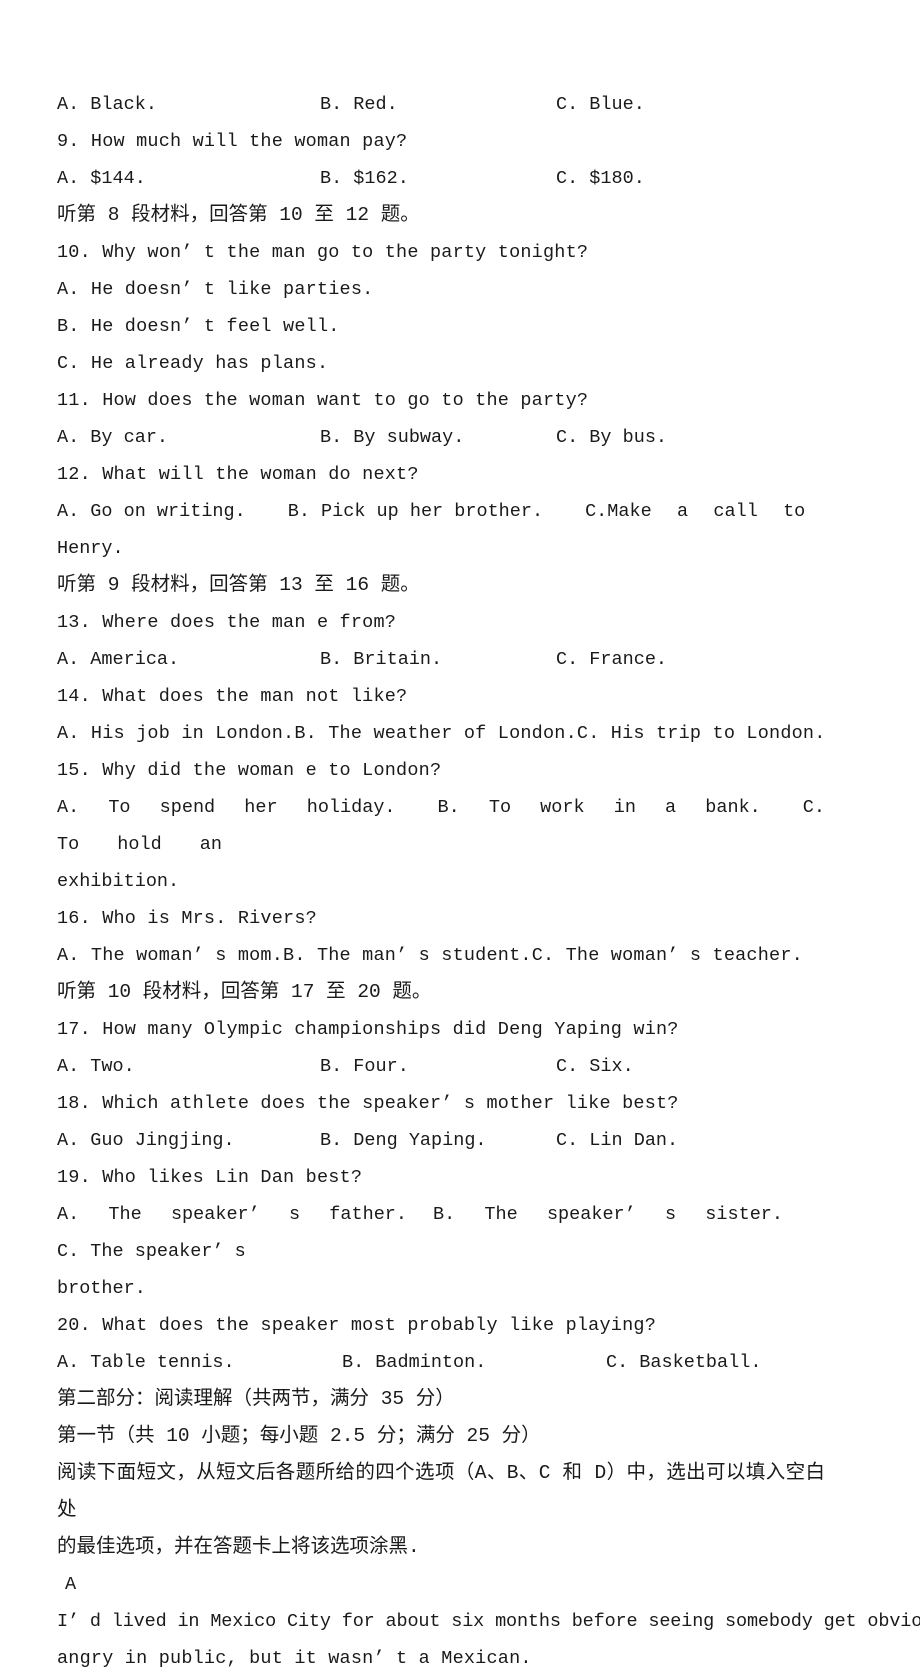  What do you see at coordinates (441, 178) in the screenshot?
I see `option-row: A. $144. B. $162. C. $180.` at bounding box center [441, 178].